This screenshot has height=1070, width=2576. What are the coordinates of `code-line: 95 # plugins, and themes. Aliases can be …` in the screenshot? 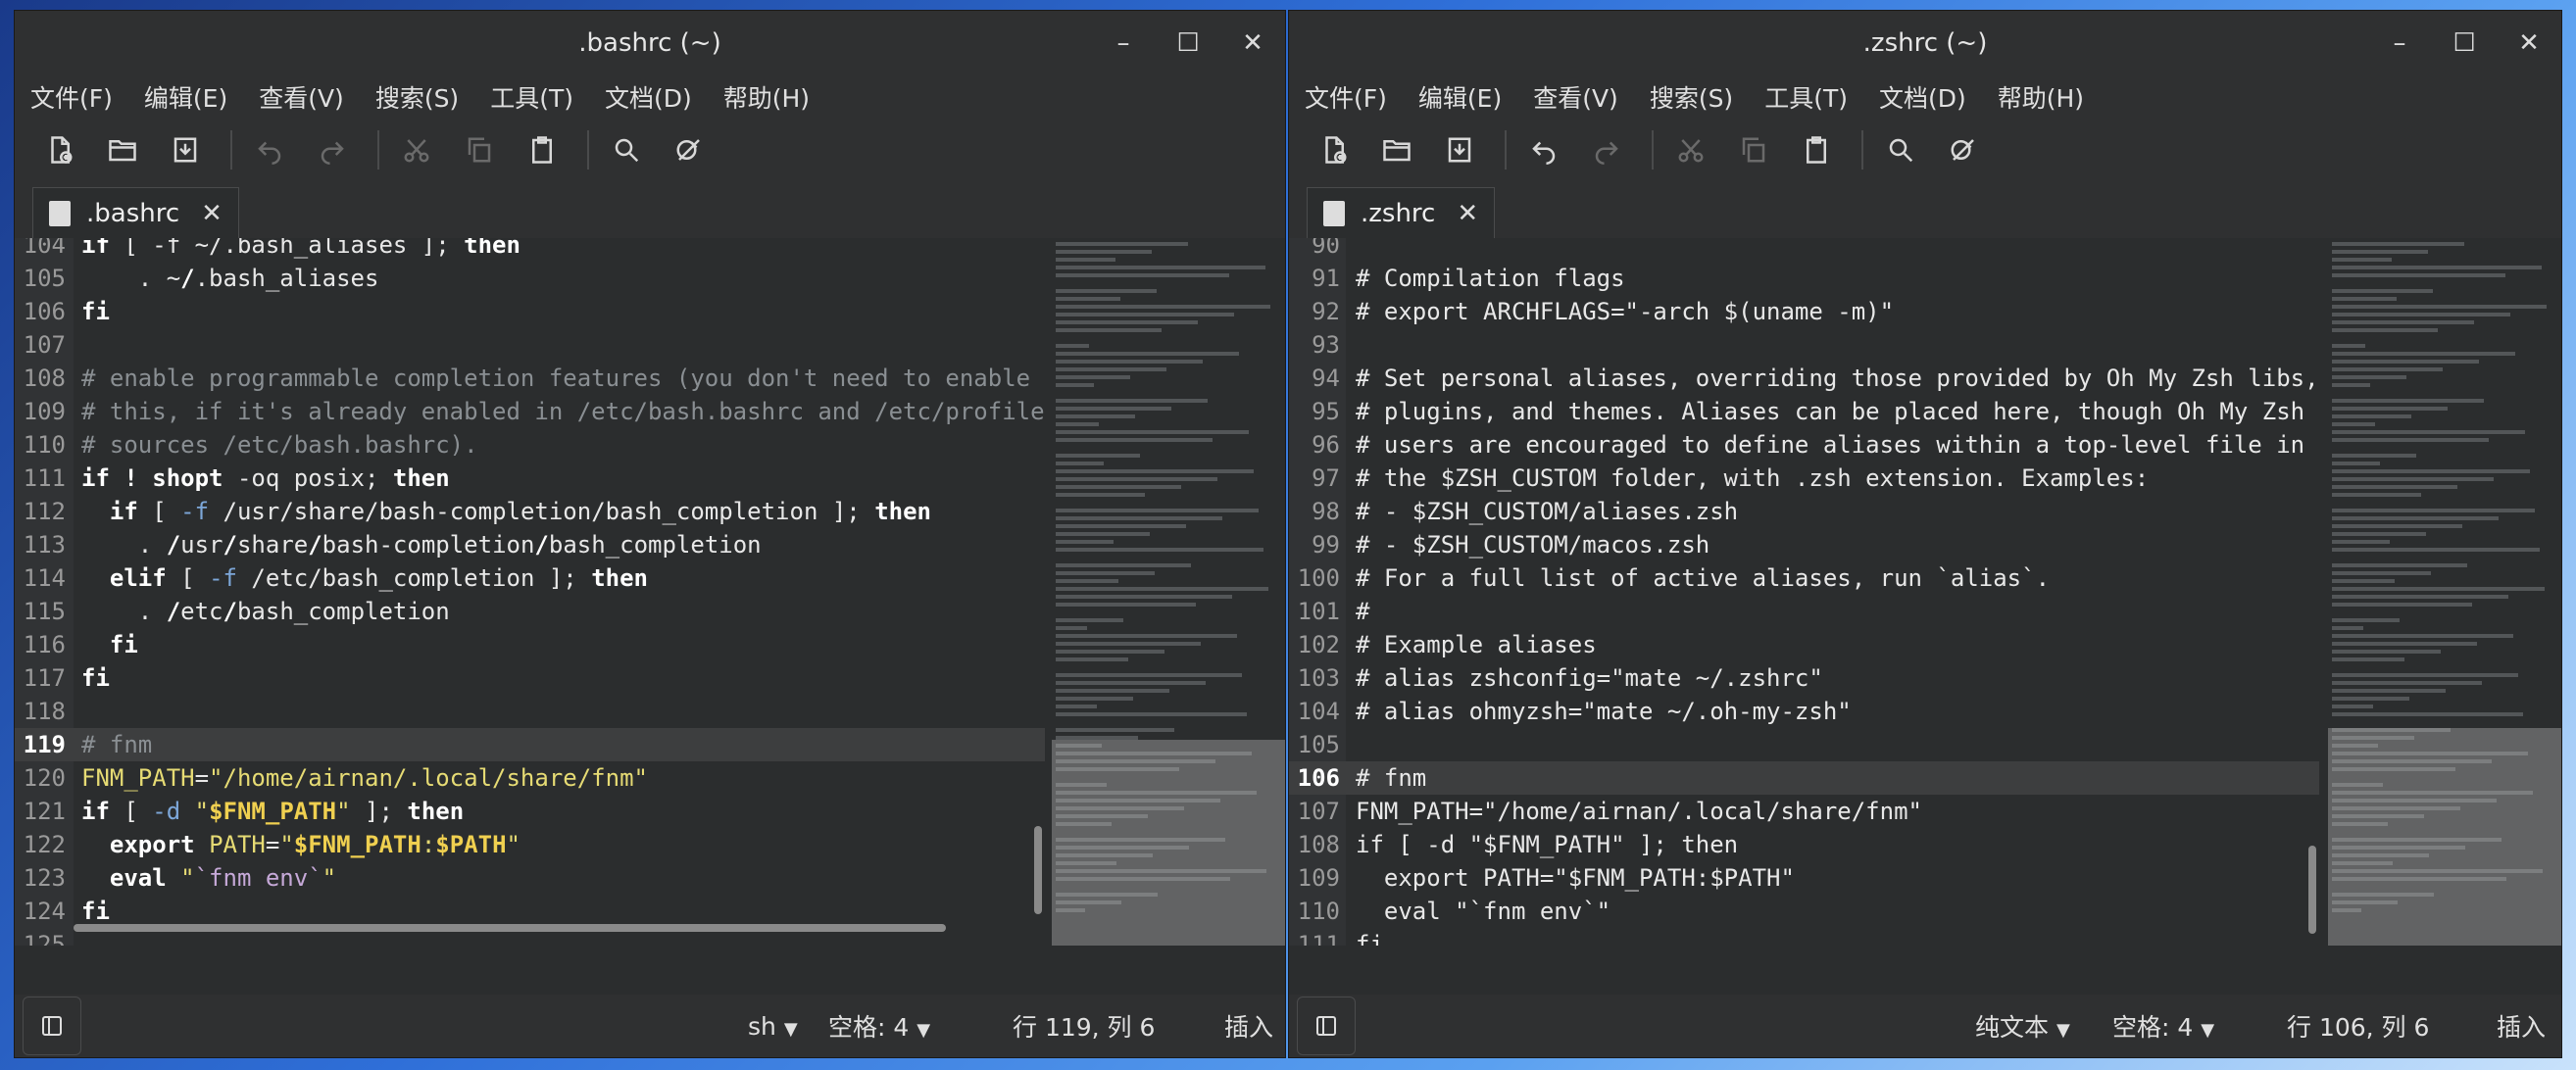 It's located at (1804, 411).